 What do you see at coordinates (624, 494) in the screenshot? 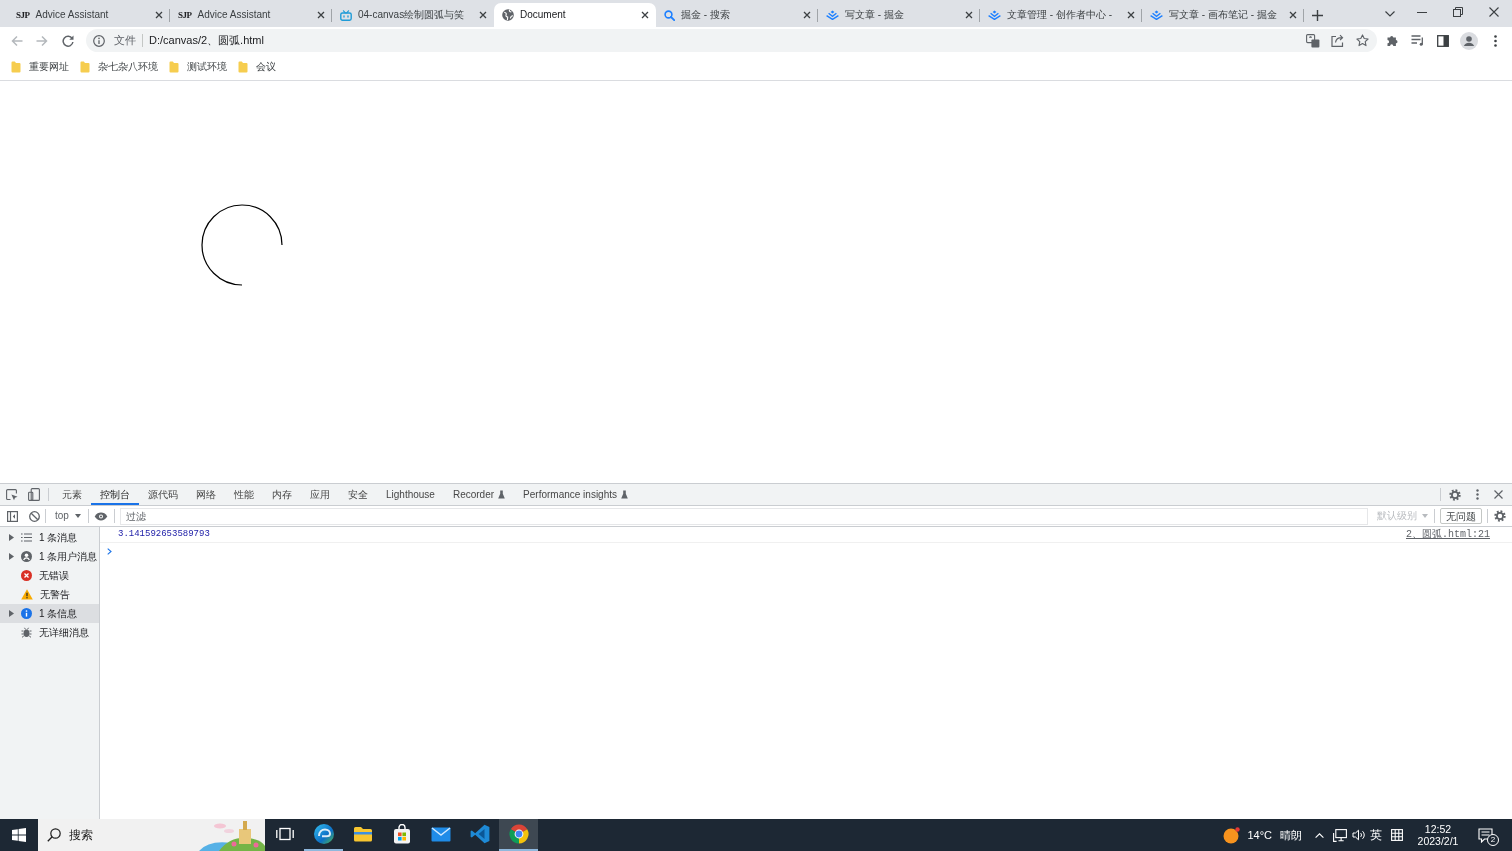
I see `flask-icon` at bounding box center [624, 494].